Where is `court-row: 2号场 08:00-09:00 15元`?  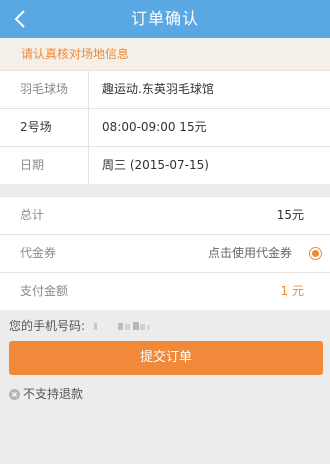 court-row: 2号场 08:00-09:00 15元 is located at coordinates (165, 128).